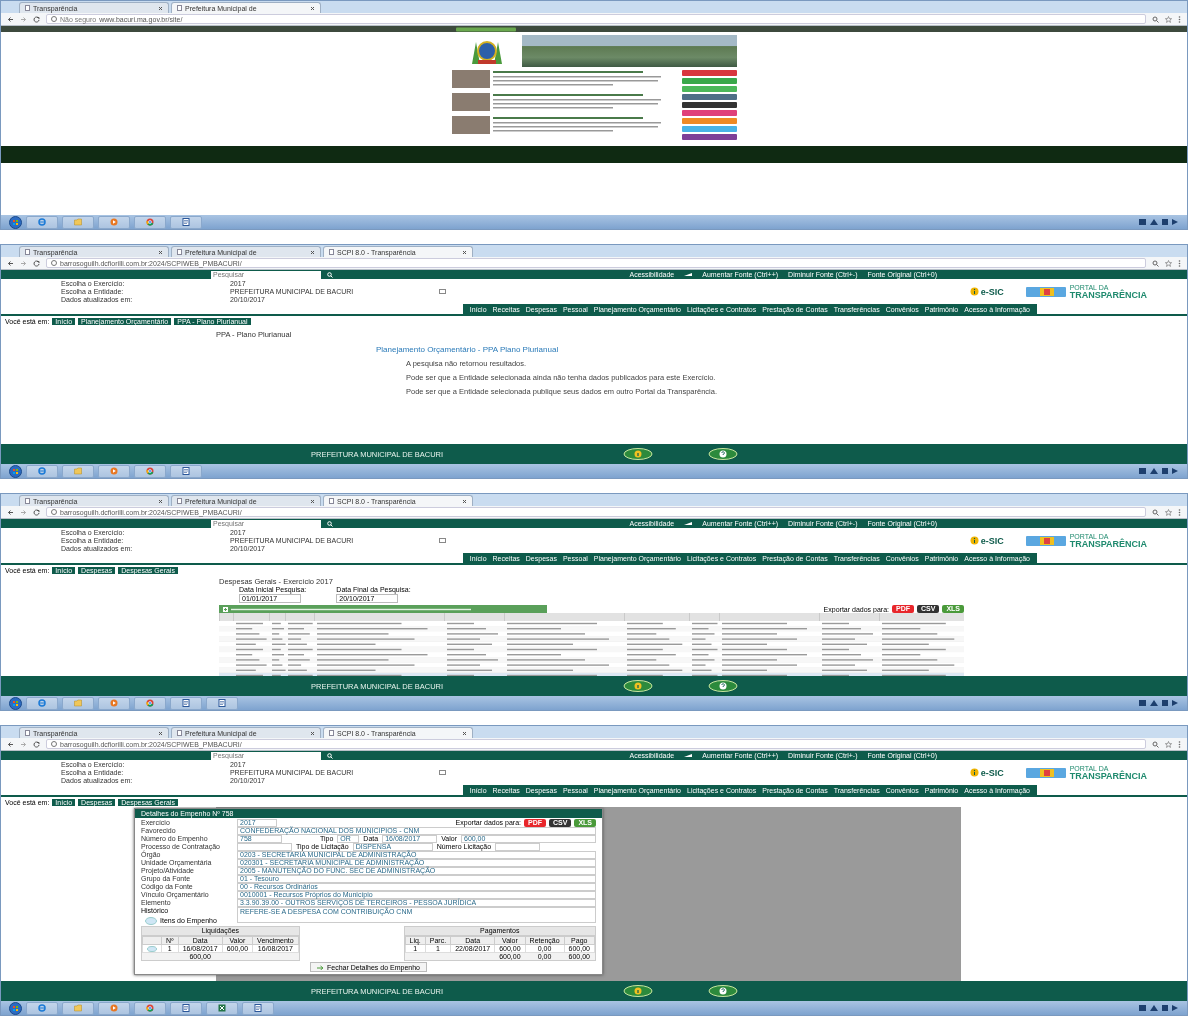 The width and height of the screenshot is (1190, 1019). I want to click on site-logo-bar-icon, so click(485, 29).